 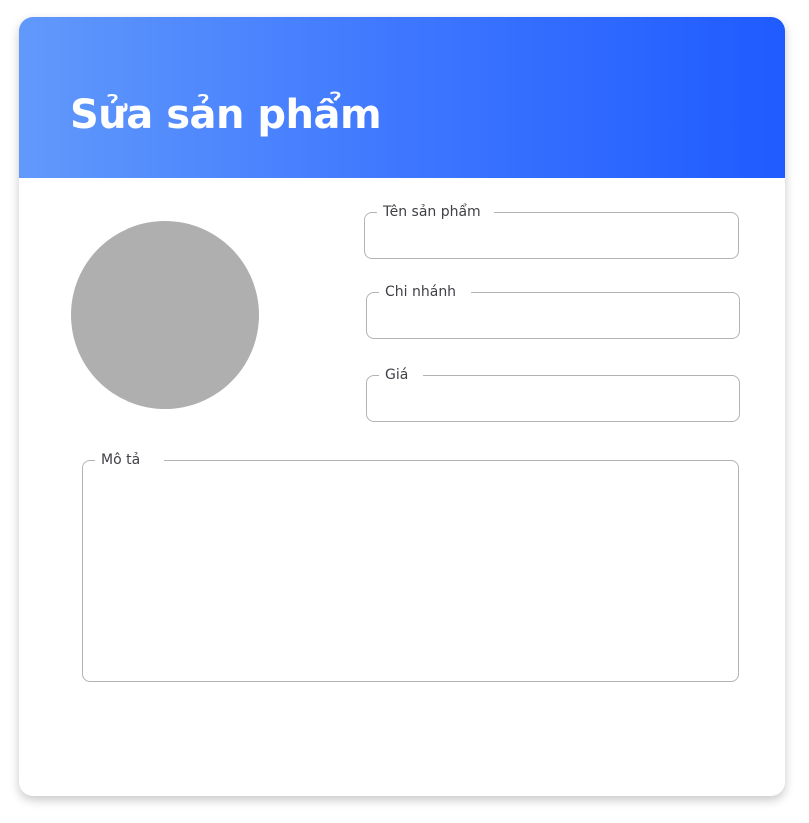 What do you see at coordinates (165, 315) in the screenshot?
I see `product-image-placeholder` at bounding box center [165, 315].